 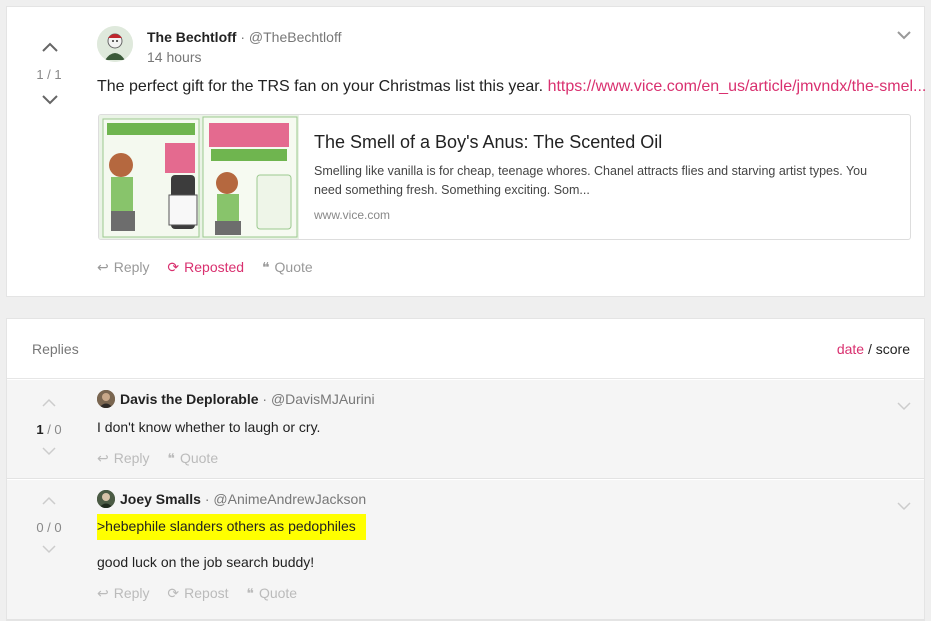 What do you see at coordinates (197, 593) in the screenshot?
I see `repost-button: ⟳ Repost` at bounding box center [197, 593].